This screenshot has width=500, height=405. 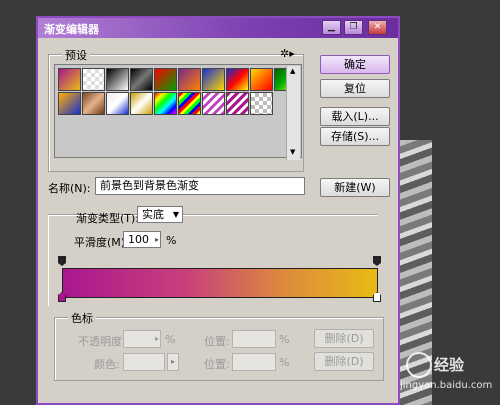 I want to click on opacity-unit: %, so click(x=170, y=339).